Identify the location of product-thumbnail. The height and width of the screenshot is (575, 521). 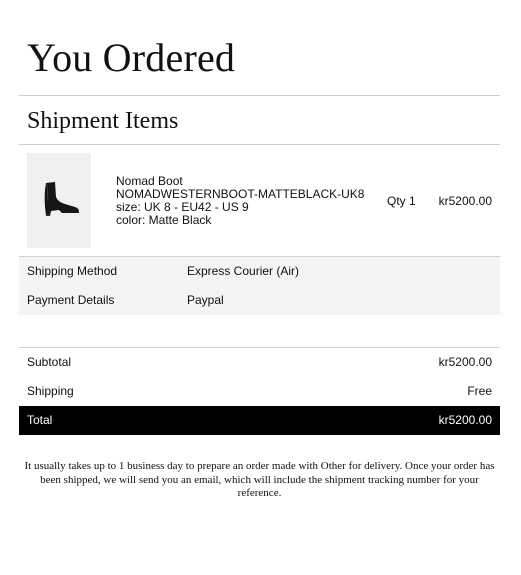
(59, 200).